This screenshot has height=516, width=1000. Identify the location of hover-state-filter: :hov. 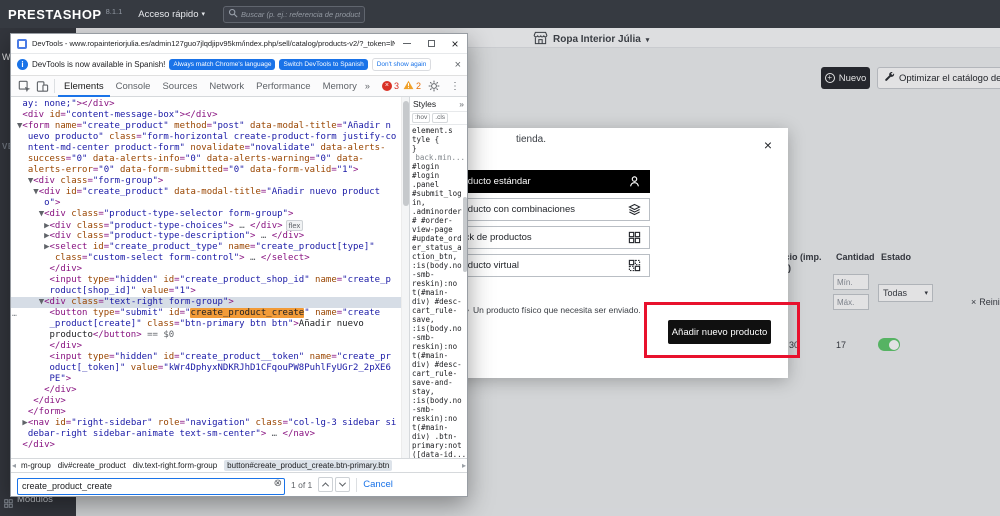
(421, 118).